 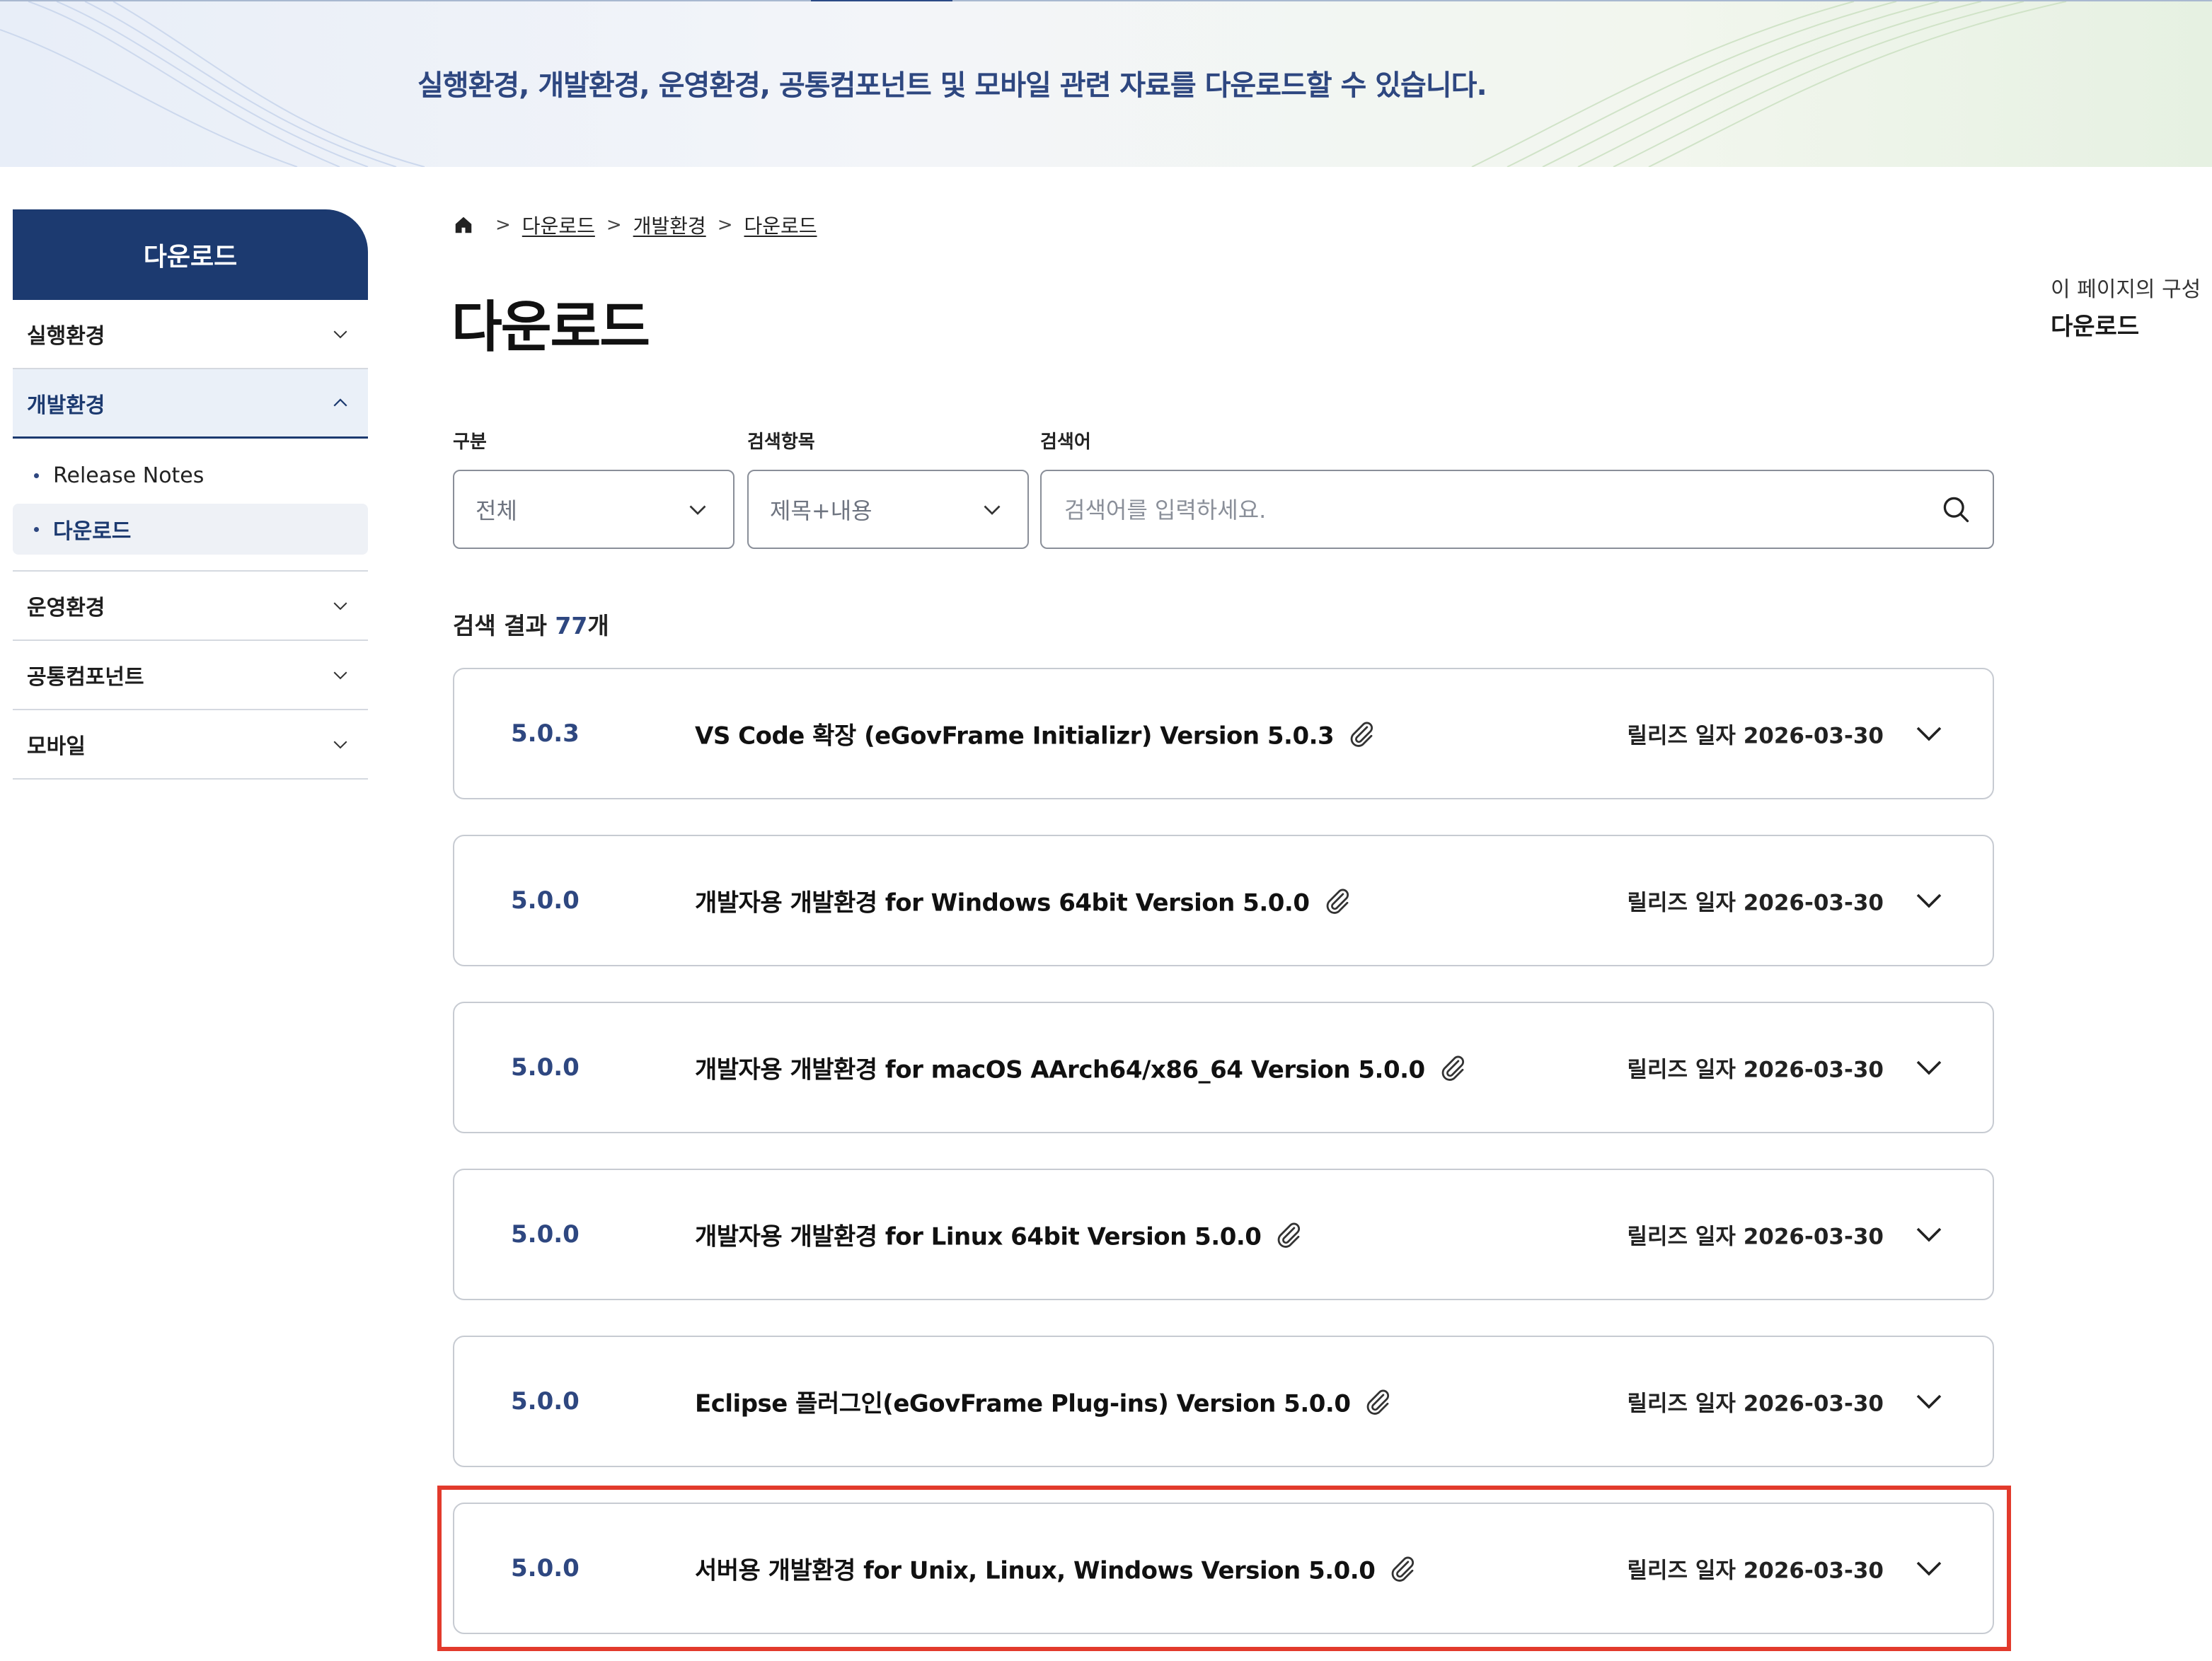 What do you see at coordinates (66, 405) in the screenshot?
I see `sidebar-item-label: 개발환경` at bounding box center [66, 405].